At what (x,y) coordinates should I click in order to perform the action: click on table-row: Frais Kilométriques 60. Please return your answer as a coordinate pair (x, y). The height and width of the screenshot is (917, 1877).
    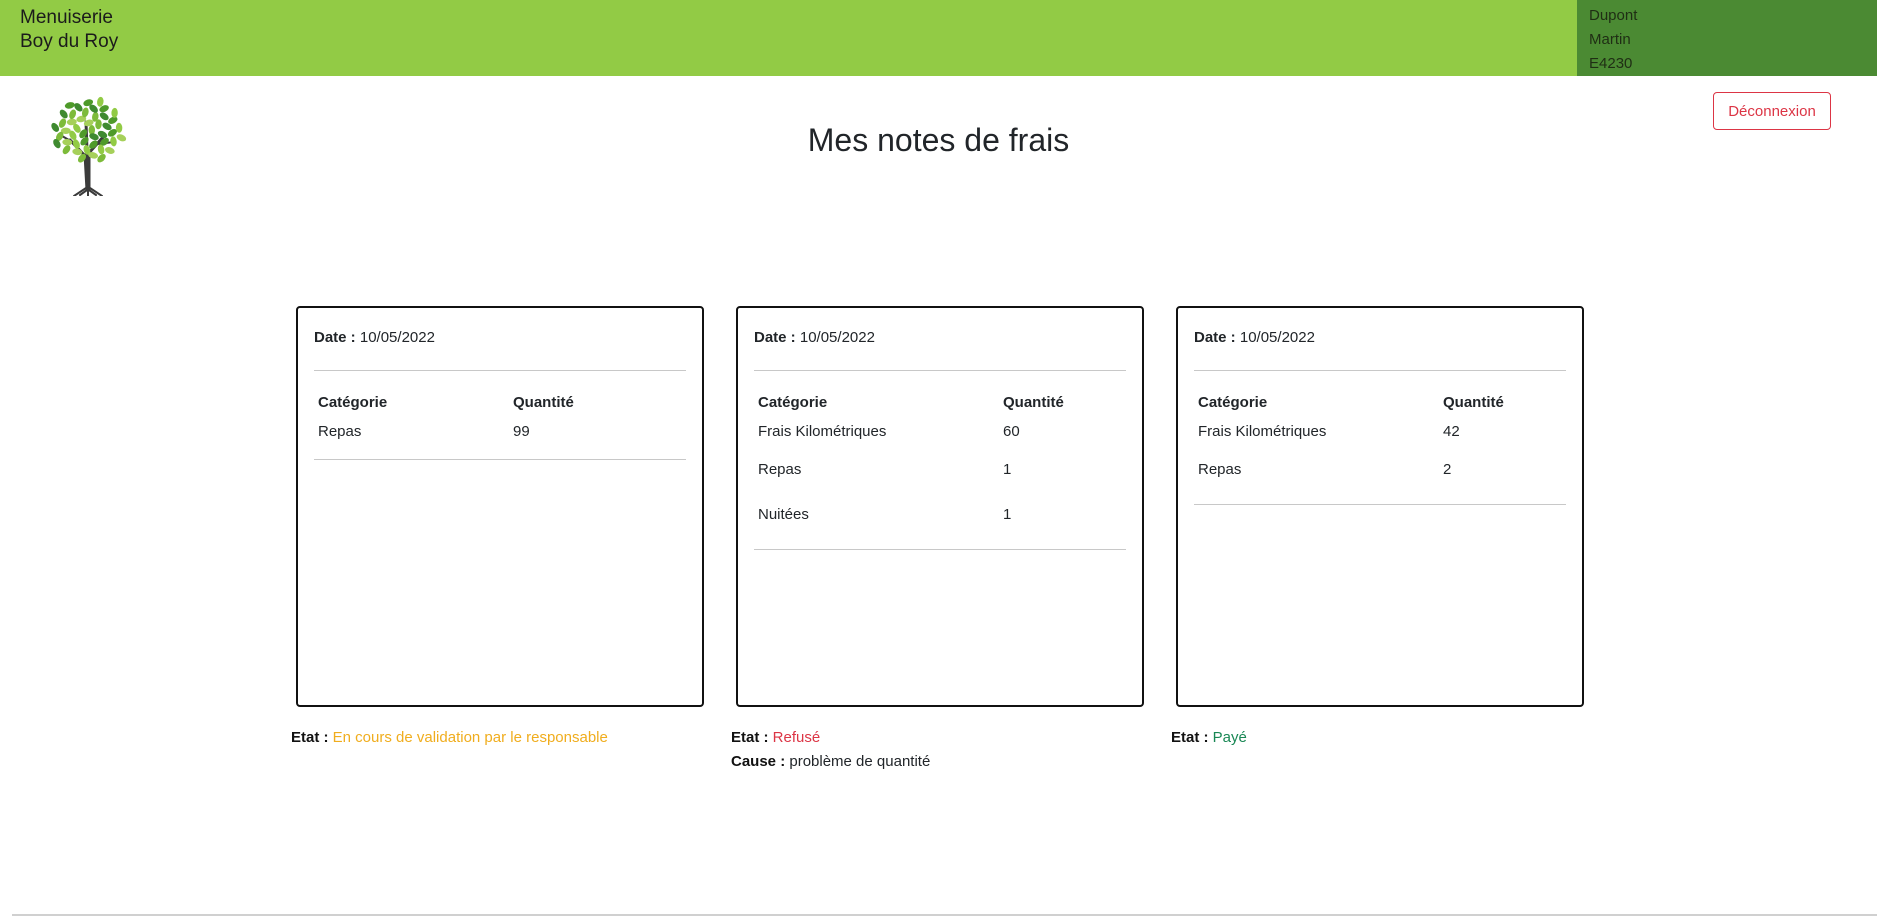
    Looking at the image, I should click on (940, 435).